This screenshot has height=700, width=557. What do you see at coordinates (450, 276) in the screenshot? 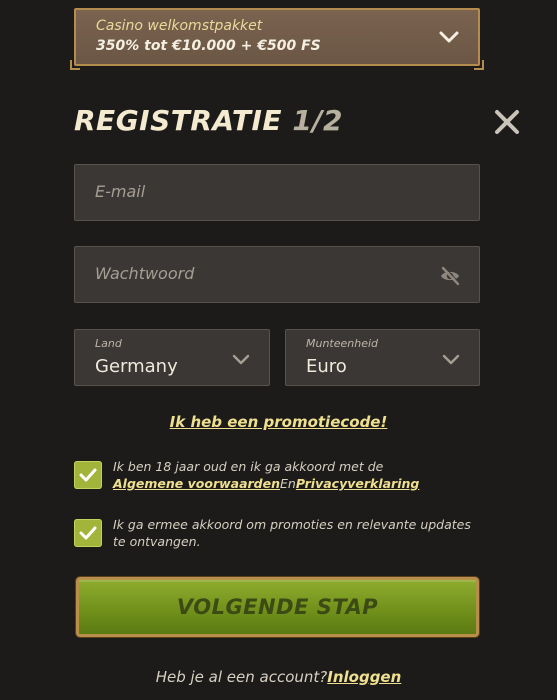
I see `eye-off-icon` at bounding box center [450, 276].